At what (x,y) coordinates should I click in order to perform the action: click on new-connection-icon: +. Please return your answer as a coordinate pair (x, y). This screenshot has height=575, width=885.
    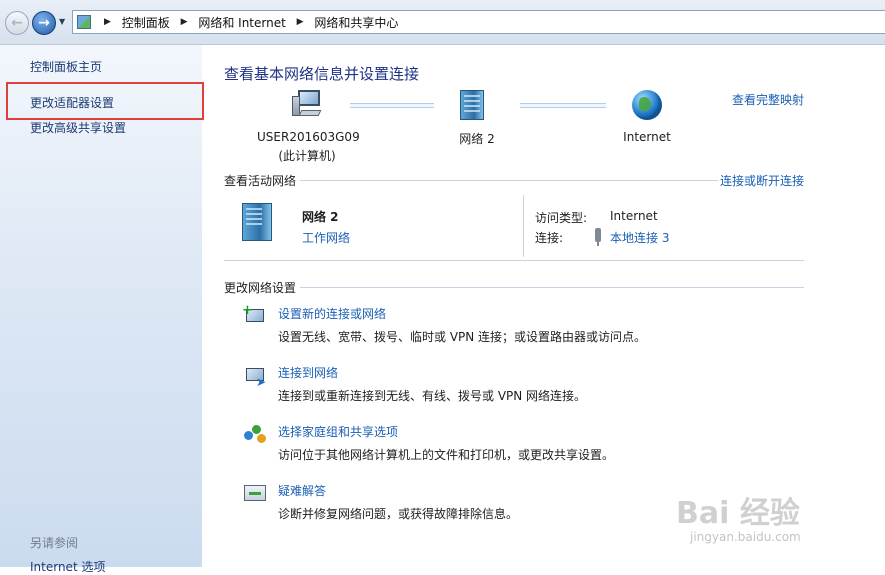
    Looking at the image, I should click on (255, 315).